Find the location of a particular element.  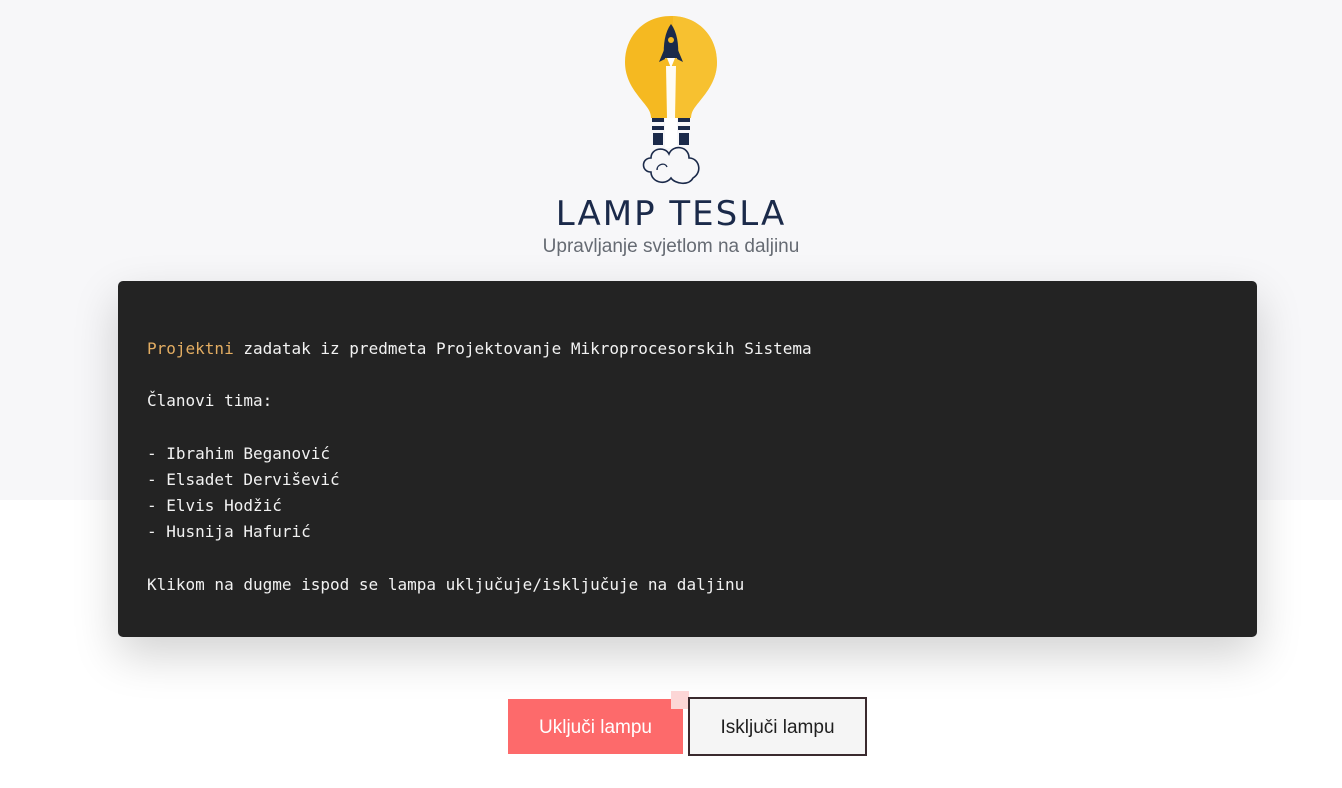

team-heading: Članovi tima: is located at coordinates (210, 401).